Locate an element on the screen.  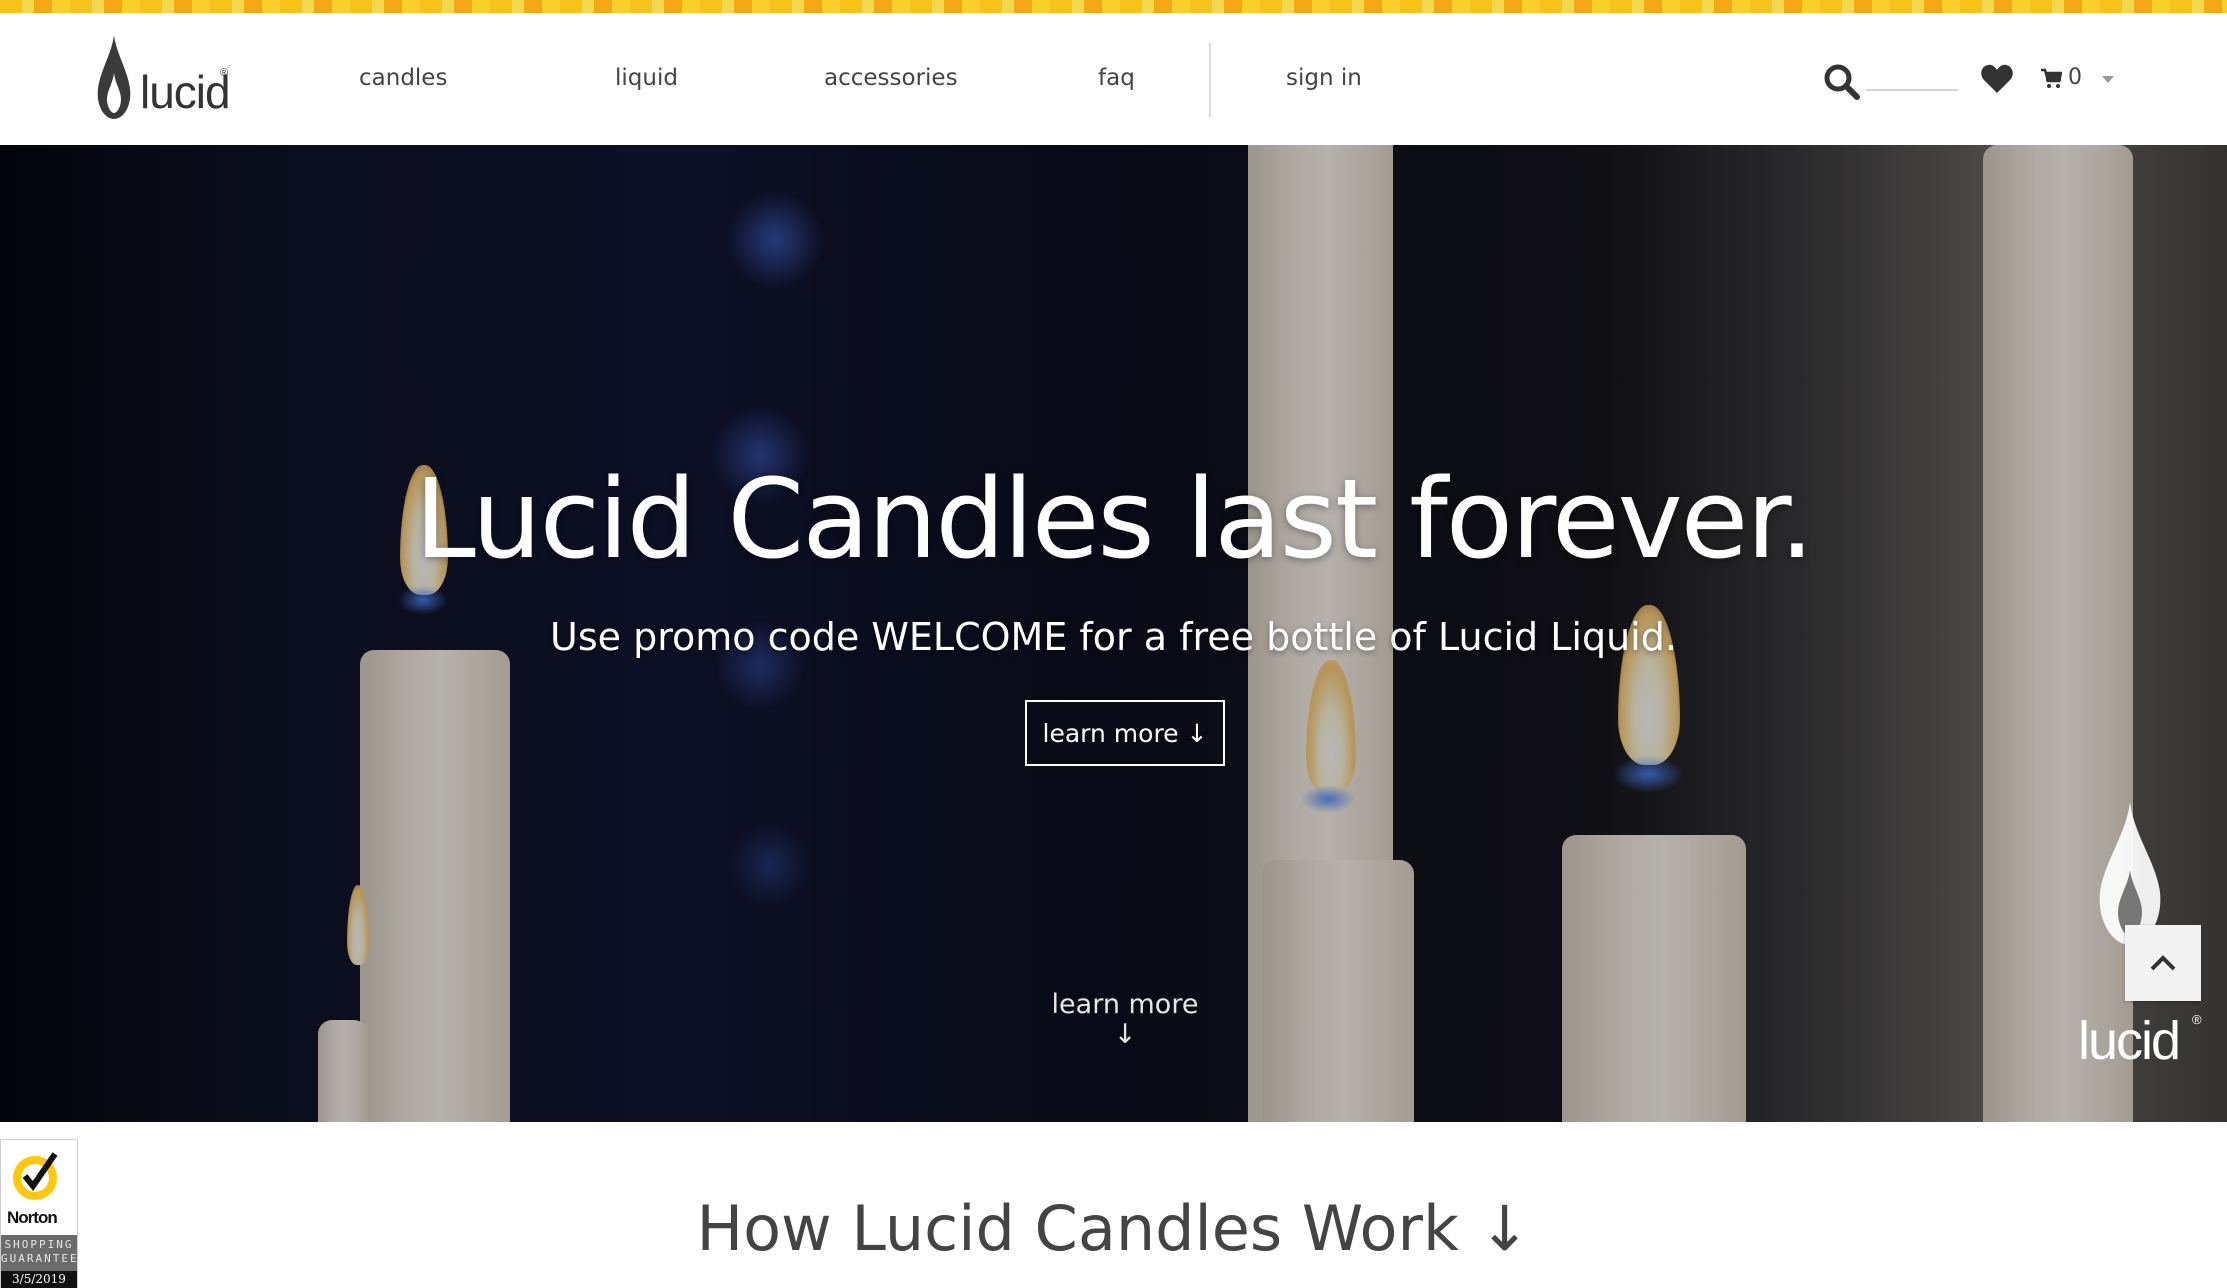
site-logo: lucid ® is located at coordinates (167, 73).